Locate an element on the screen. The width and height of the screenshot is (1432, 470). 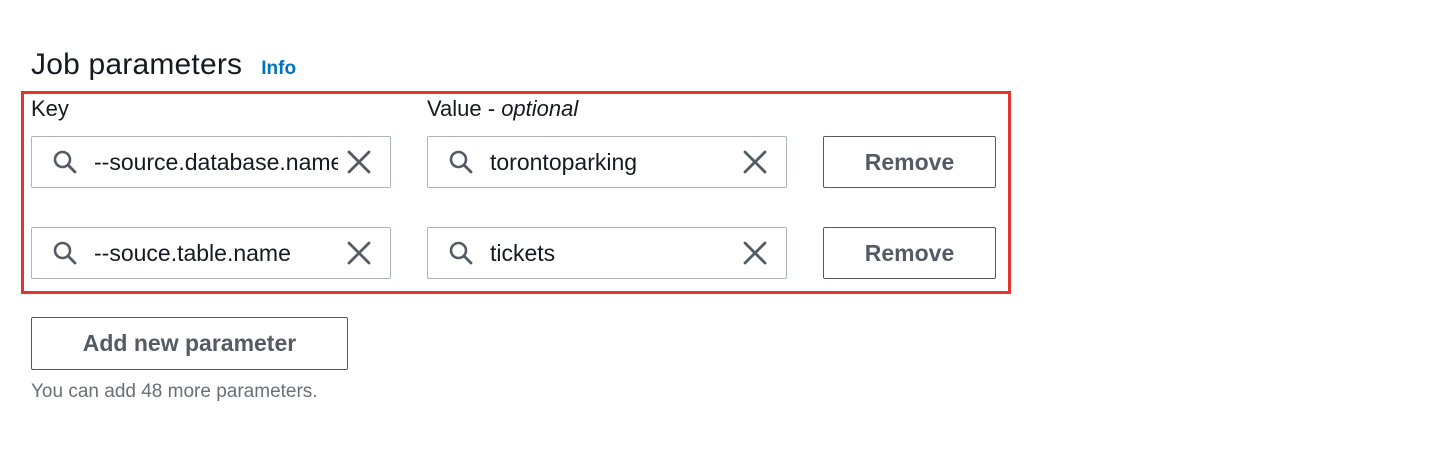
section-title: Job parameters is located at coordinates (137, 64).